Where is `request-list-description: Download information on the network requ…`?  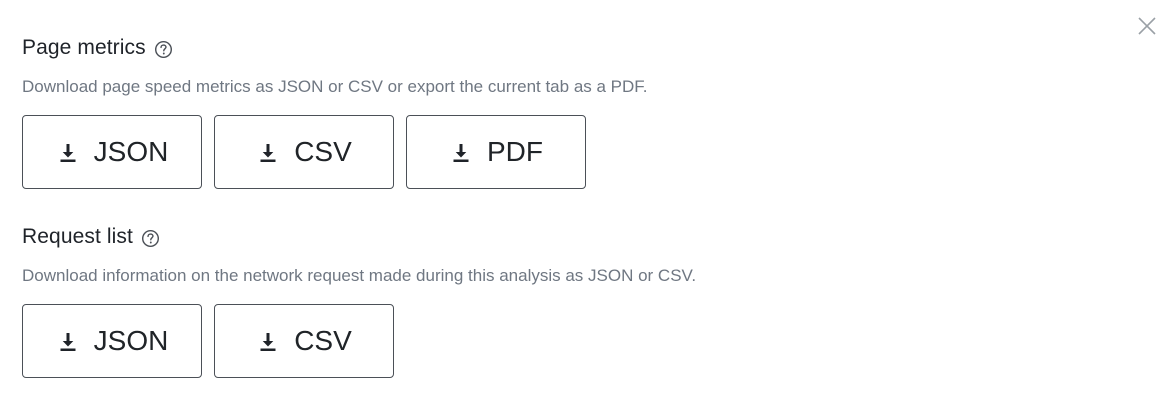
request-list-description: Download information on the network requ… is located at coordinates (359, 275).